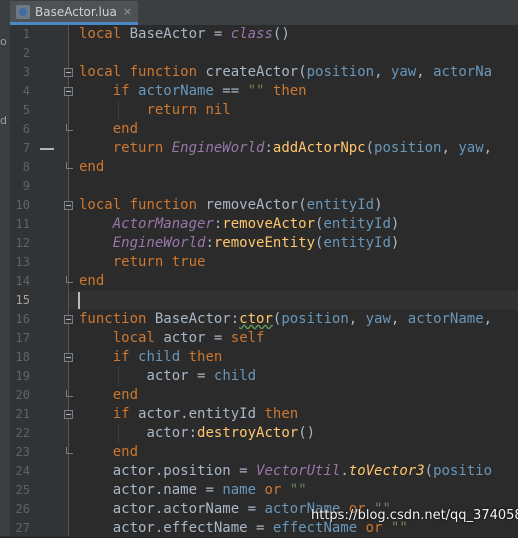  What do you see at coordinates (155, 490) in the screenshot?
I see `identifier-token: actor.name` at bounding box center [155, 490].